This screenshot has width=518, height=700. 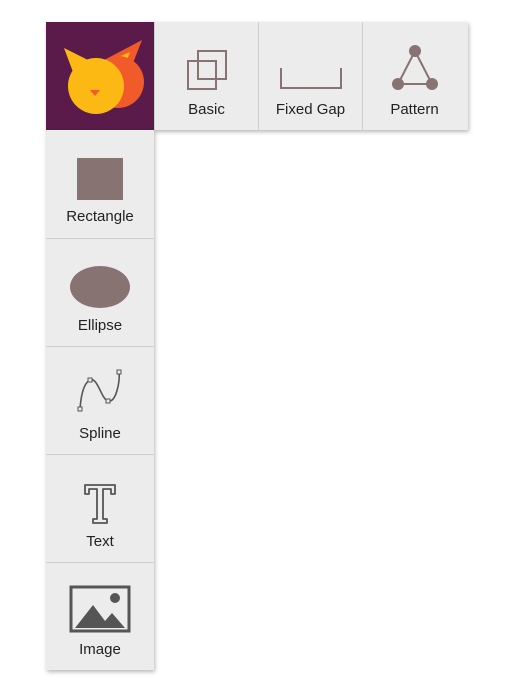 I want to click on triangle-nodes-icon, so click(x=414, y=67).